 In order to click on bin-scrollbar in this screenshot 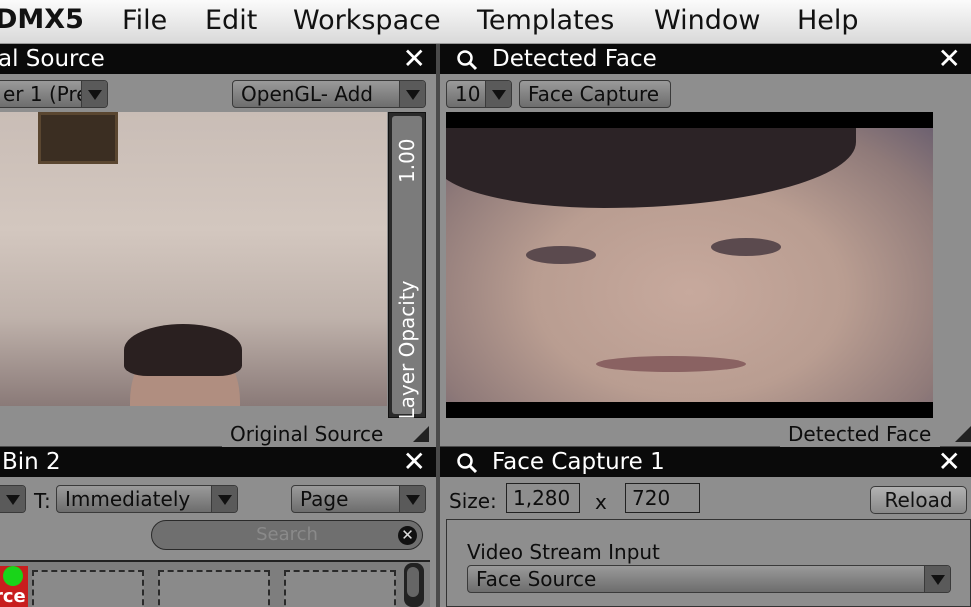, I will do `click(414, 585)`.